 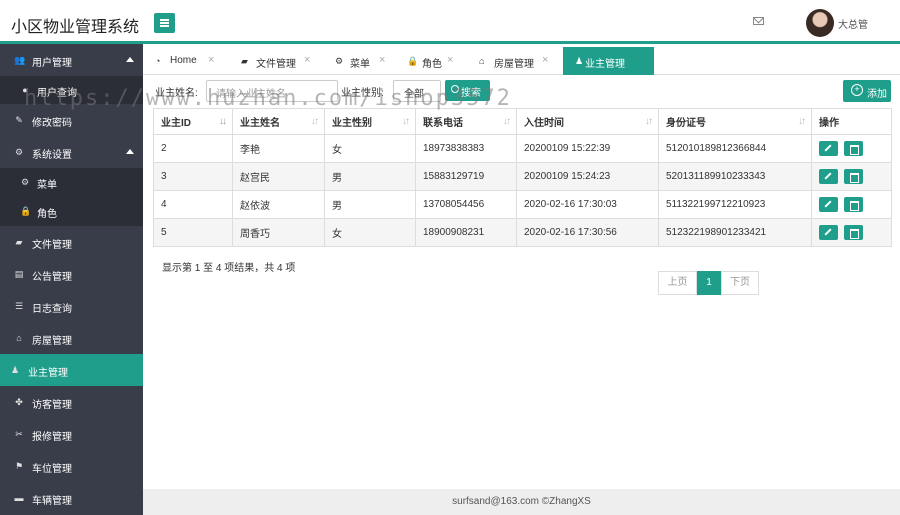 I want to click on top-bar: 小区物业管理系统 大总管, so click(x=450, y=22).